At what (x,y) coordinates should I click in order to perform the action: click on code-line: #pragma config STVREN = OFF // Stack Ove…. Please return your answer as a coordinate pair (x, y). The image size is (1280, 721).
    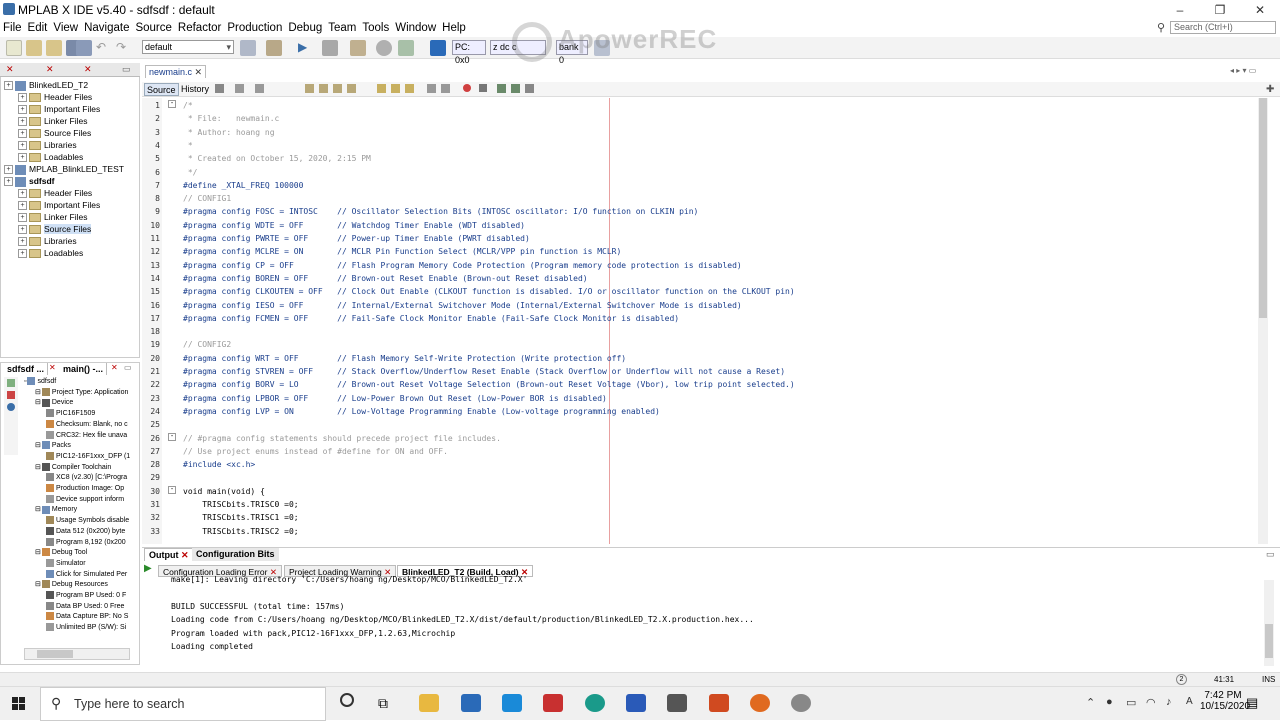
    Looking at the image, I should click on (484, 371).